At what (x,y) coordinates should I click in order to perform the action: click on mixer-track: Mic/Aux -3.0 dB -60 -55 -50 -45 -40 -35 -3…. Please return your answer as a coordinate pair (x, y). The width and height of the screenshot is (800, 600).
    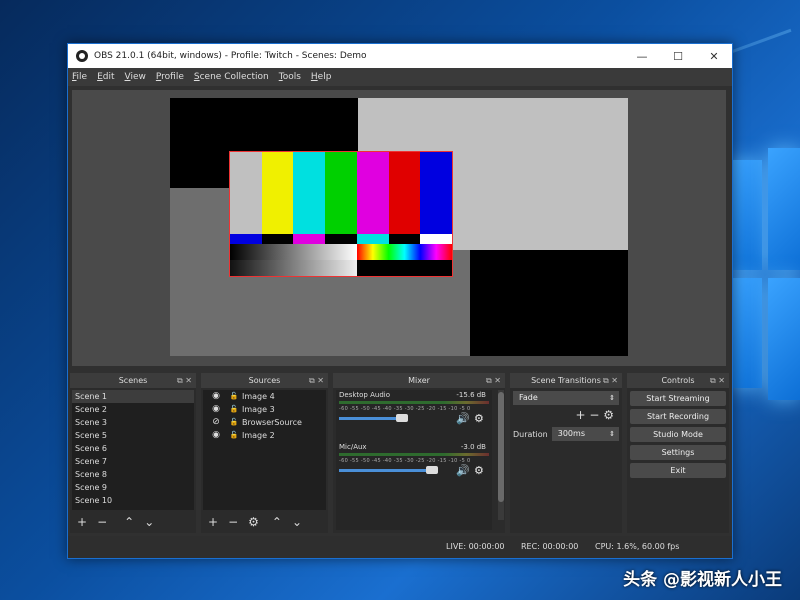
    Looking at the image, I should click on (414, 468).